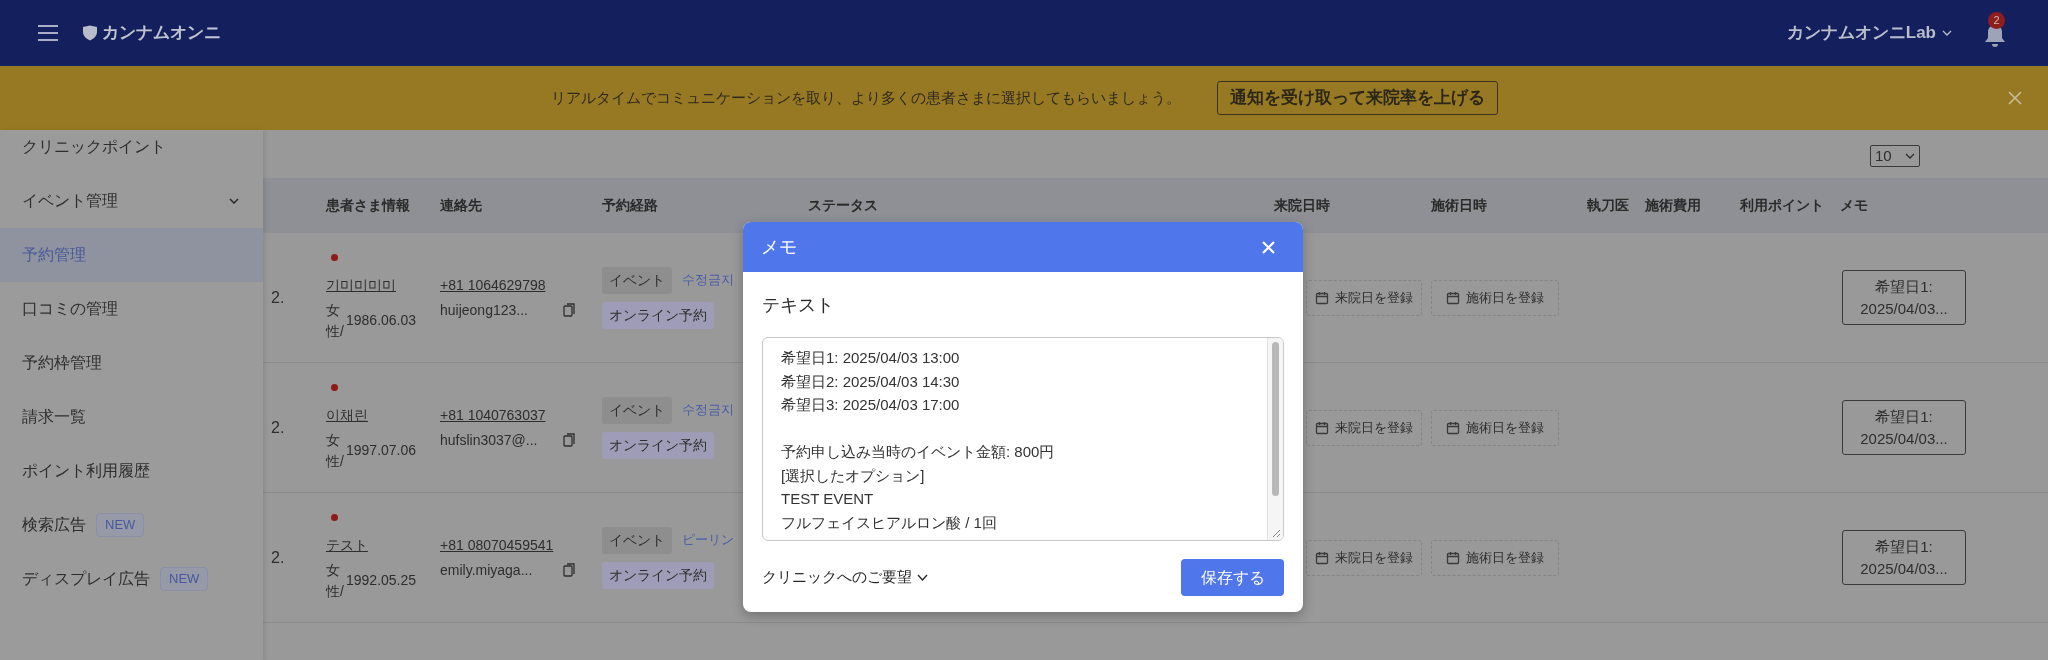 This screenshot has width=2048, height=660. Describe the element at coordinates (1608, 205) in the screenshot. I see `column-header: 執刀医` at that location.